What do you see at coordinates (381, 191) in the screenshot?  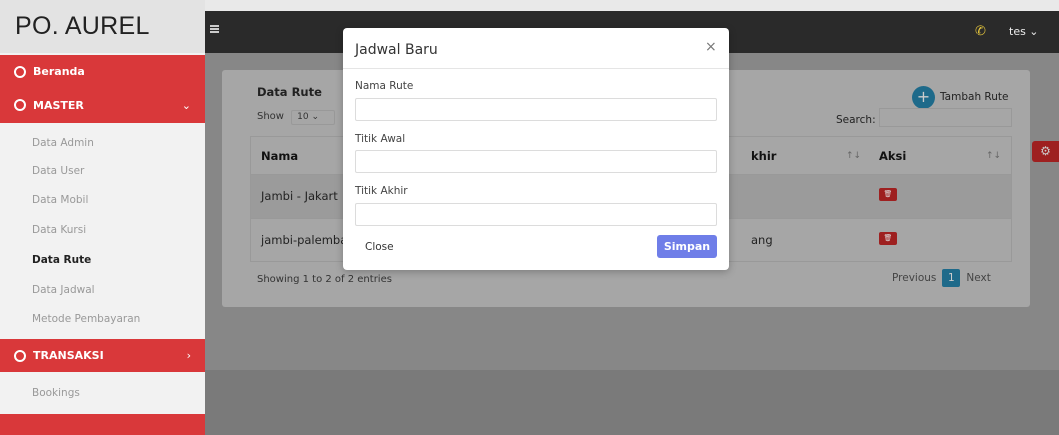 I see `titik-akhir-label: Titik Akhir` at bounding box center [381, 191].